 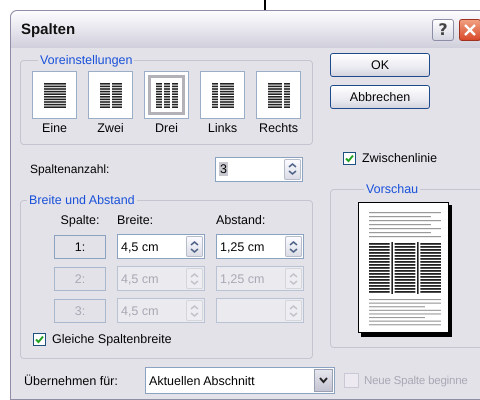 I want to click on preset-label: Zwei, so click(x=110, y=128).